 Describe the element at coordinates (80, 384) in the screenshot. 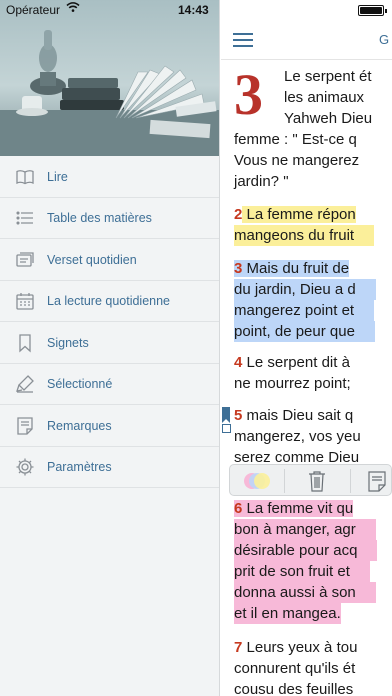

I see `sidebar-item-label: Sélectionné` at that location.